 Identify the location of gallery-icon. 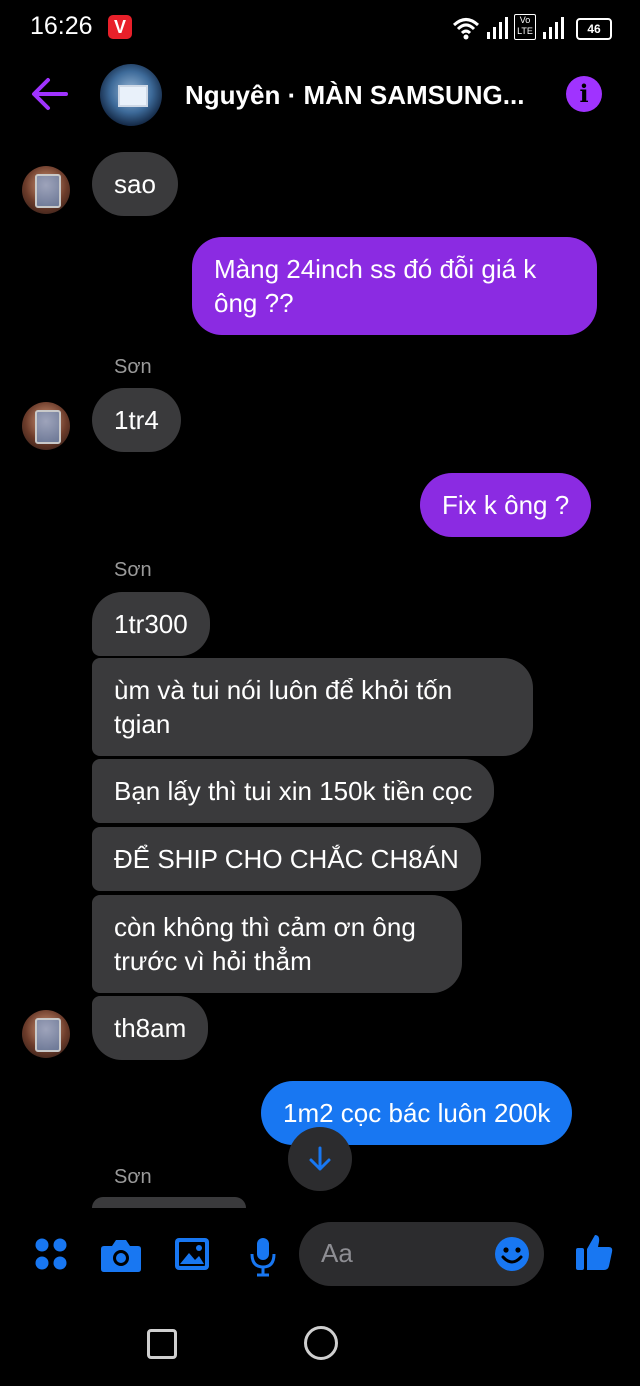
(192, 1254).